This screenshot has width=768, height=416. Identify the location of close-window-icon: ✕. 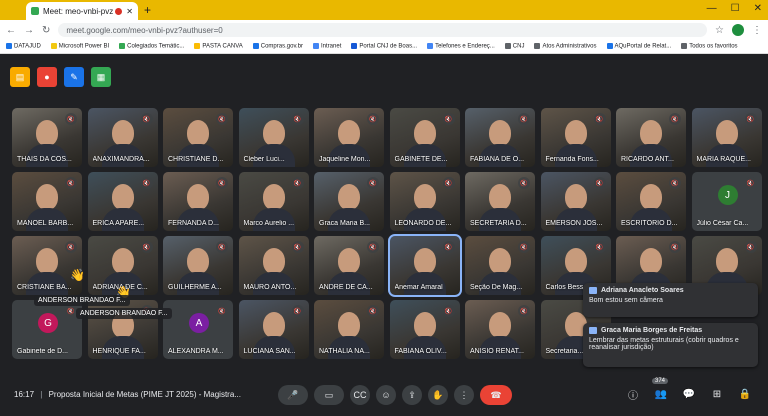
(758, 8).